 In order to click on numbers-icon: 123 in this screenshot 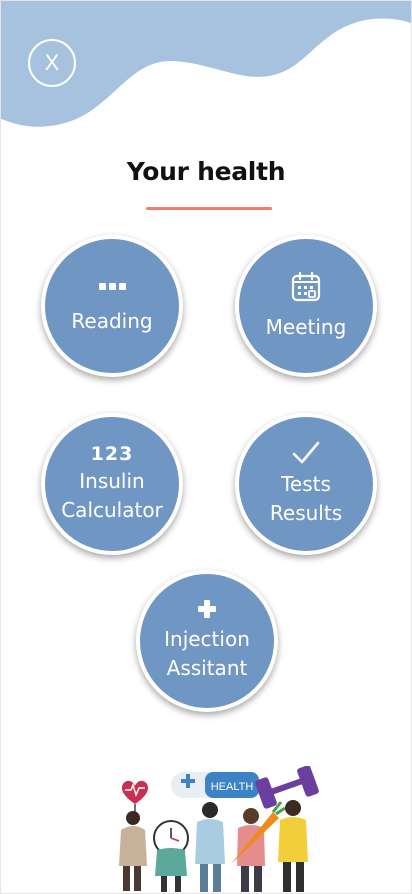, I will do `click(112, 454)`.